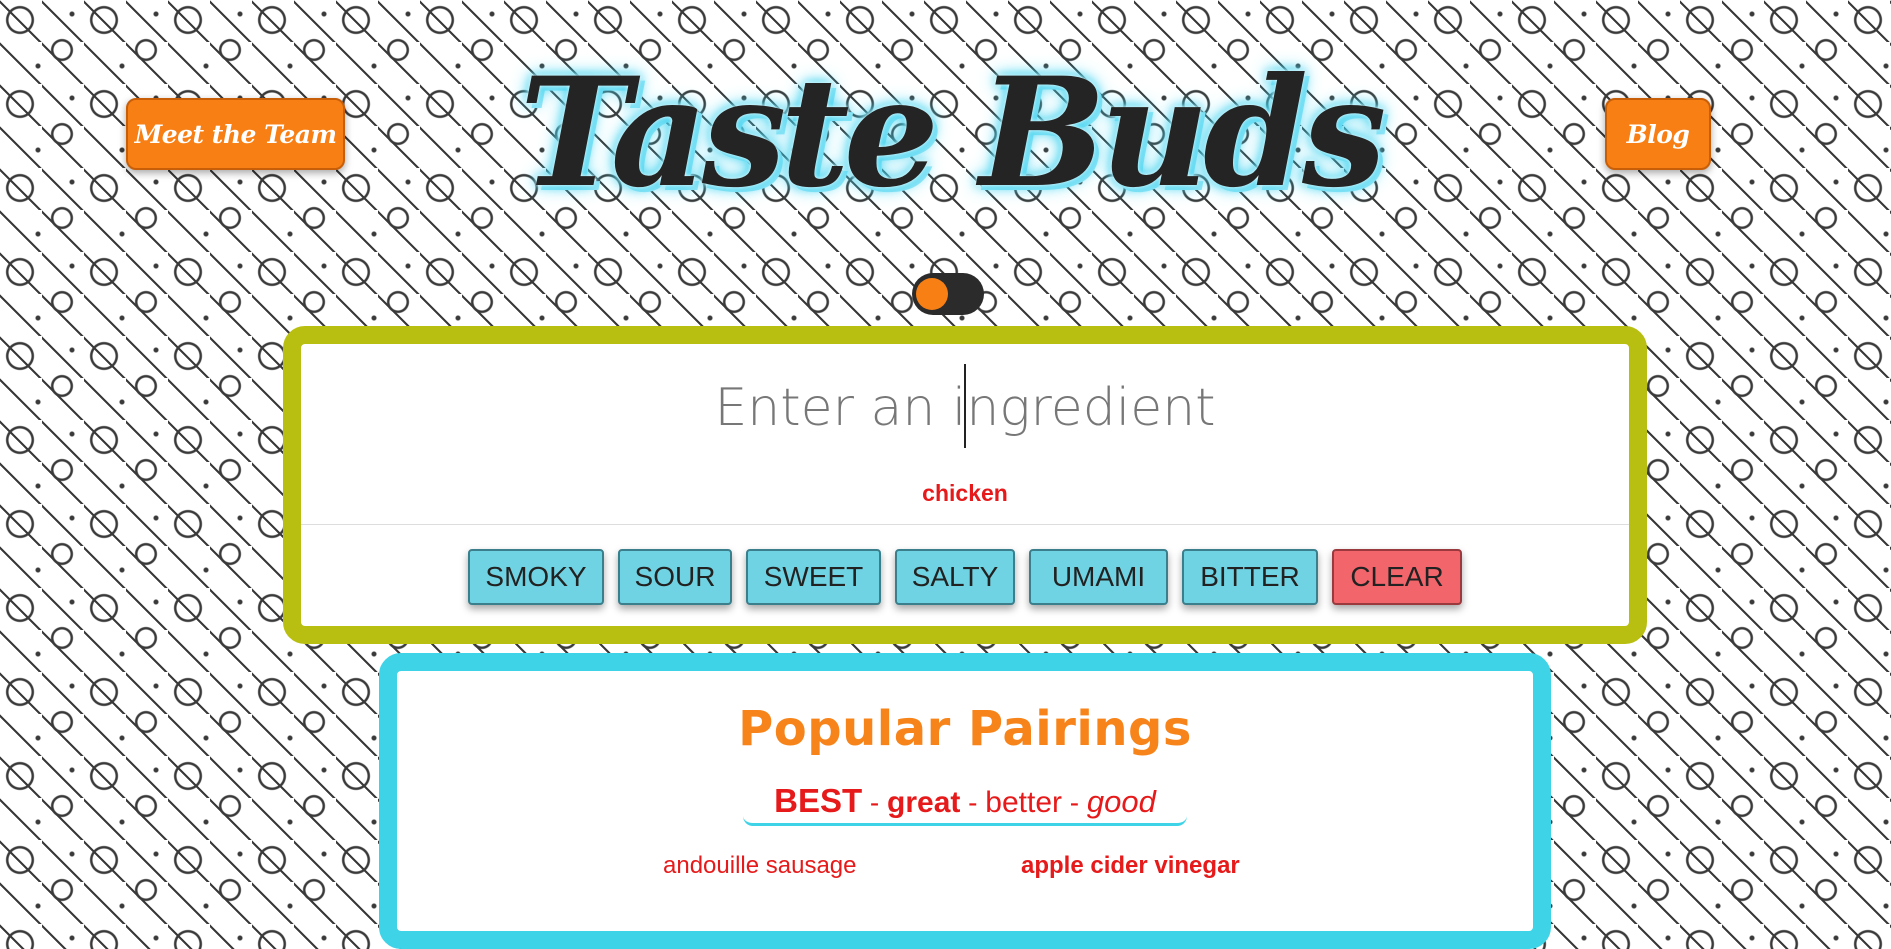 The width and height of the screenshot is (1891, 949). What do you see at coordinates (1130, 866) in the screenshot?
I see `pairing-item: apple cider vinegar` at bounding box center [1130, 866].